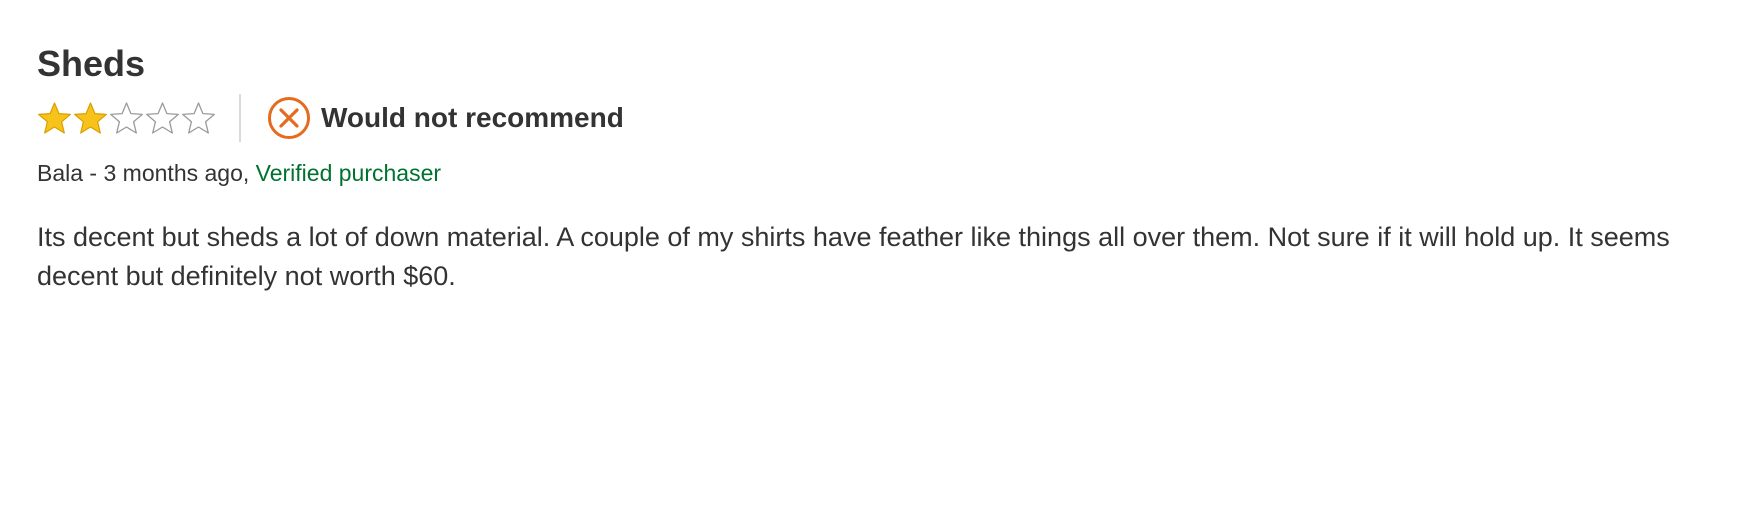 This screenshot has height=510, width=1746. I want to click on verified-purchaser-badge: Verified purchaser, so click(348, 173).